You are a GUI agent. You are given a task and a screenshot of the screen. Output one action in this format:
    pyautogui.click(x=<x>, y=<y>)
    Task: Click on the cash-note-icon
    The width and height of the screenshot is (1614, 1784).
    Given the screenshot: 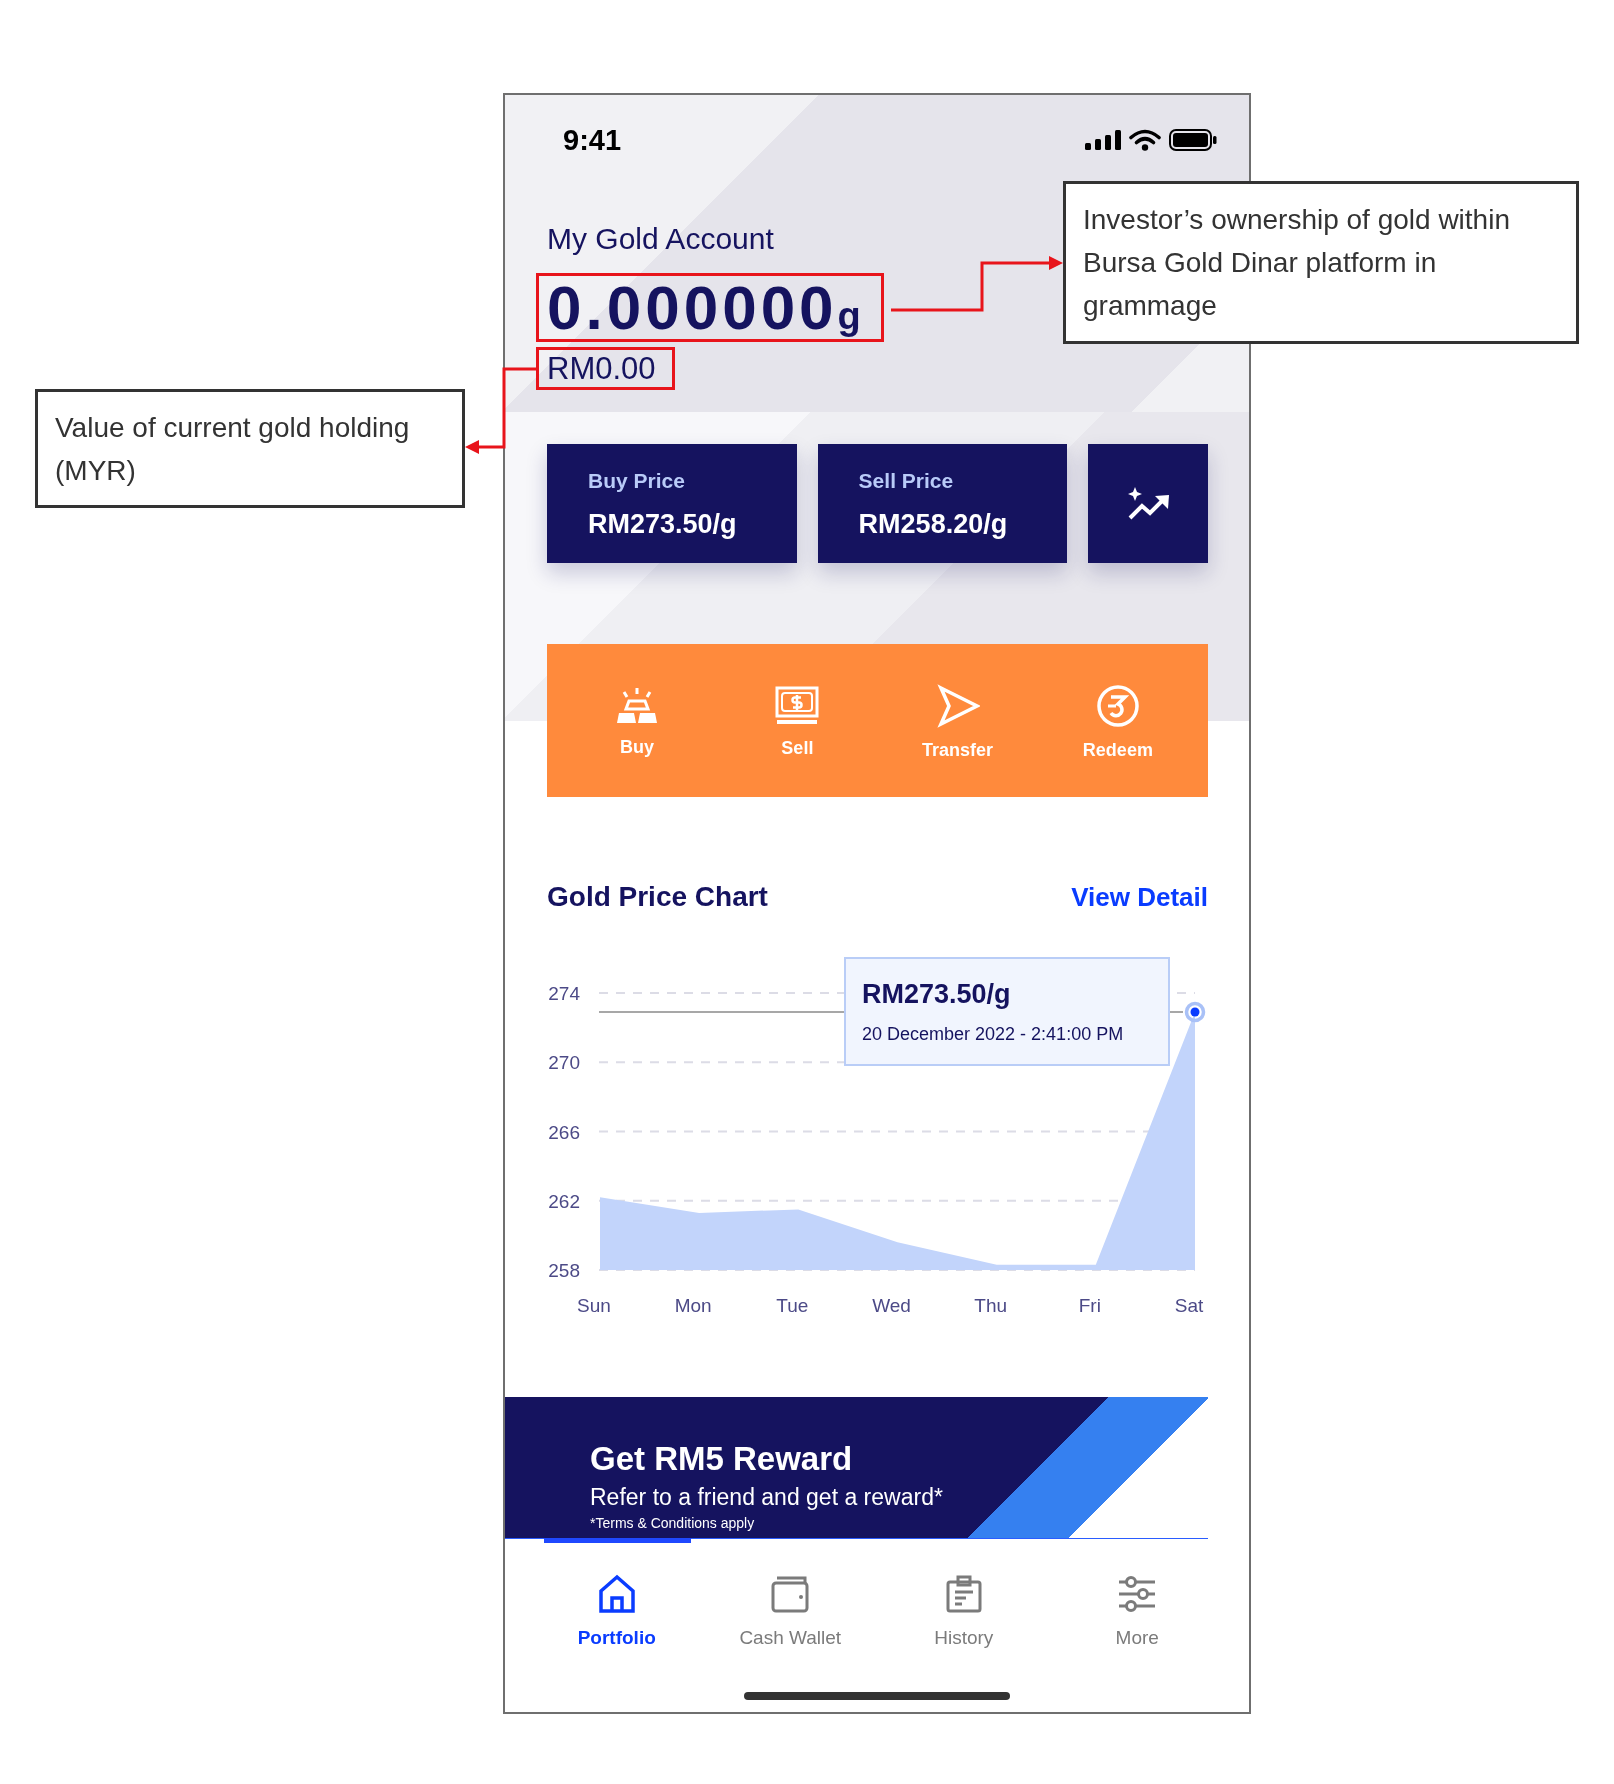 What is the action you would take?
    pyautogui.click(x=797, y=705)
    